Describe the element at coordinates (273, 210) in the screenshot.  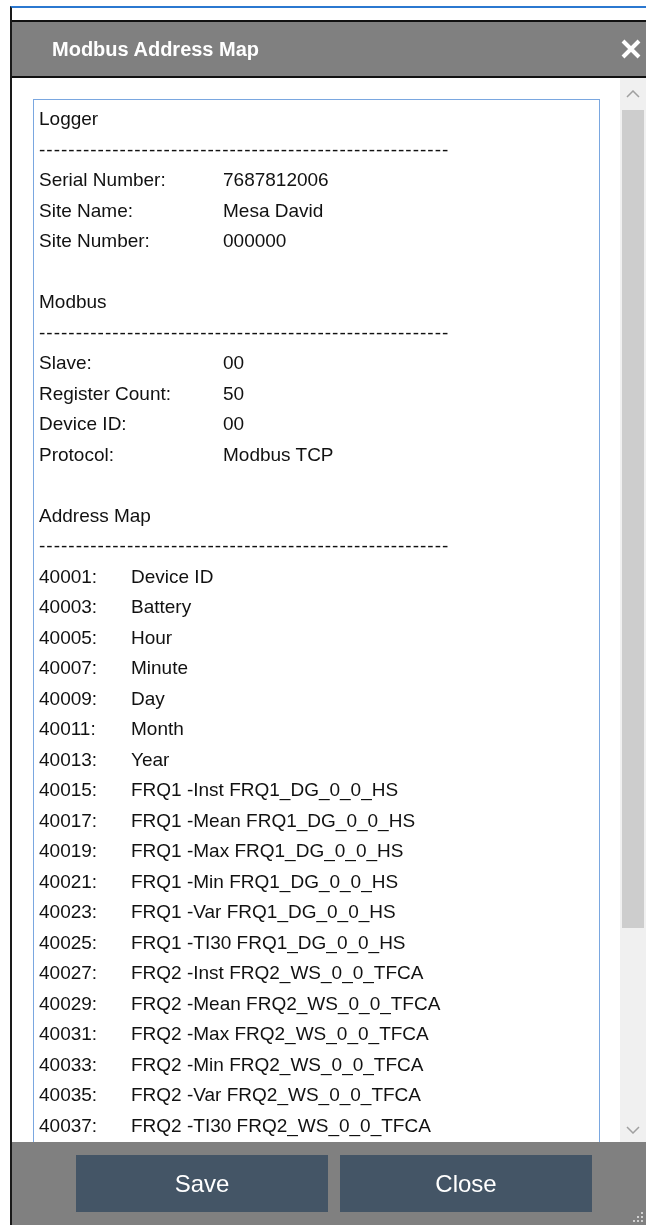
I see `field-value: Mesa David` at that location.